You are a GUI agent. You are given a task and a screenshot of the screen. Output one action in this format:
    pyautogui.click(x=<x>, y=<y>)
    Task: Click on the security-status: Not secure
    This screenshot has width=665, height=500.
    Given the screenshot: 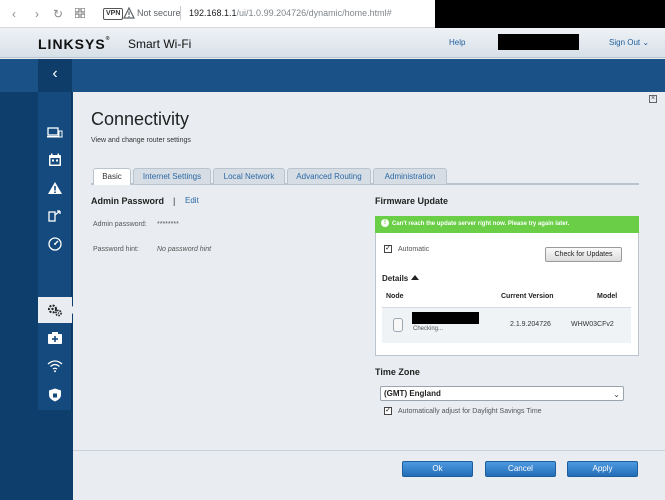 What is the action you would take?
    pyautogui.click(x=159, y=13)
    